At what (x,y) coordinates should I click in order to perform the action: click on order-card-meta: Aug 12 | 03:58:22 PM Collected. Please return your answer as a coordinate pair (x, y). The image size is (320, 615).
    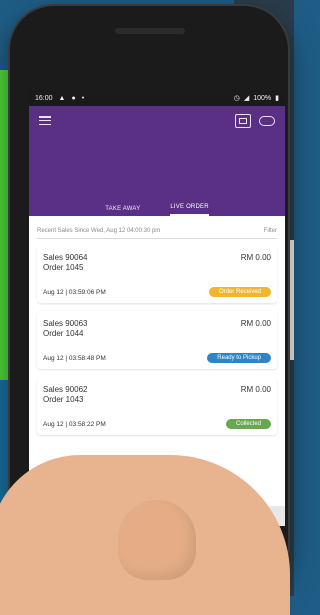
    Looking at the image, I should click on (157, 424).